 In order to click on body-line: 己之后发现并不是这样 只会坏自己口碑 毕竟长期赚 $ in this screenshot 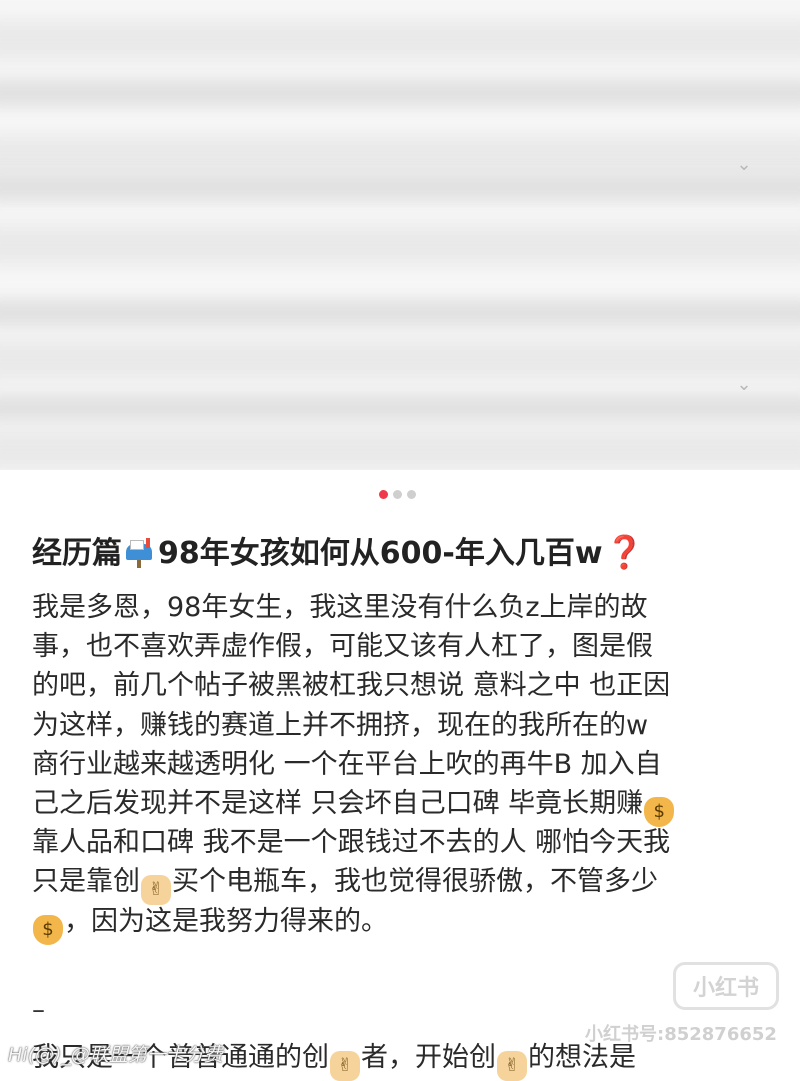, I will do `click(402, 805)`.